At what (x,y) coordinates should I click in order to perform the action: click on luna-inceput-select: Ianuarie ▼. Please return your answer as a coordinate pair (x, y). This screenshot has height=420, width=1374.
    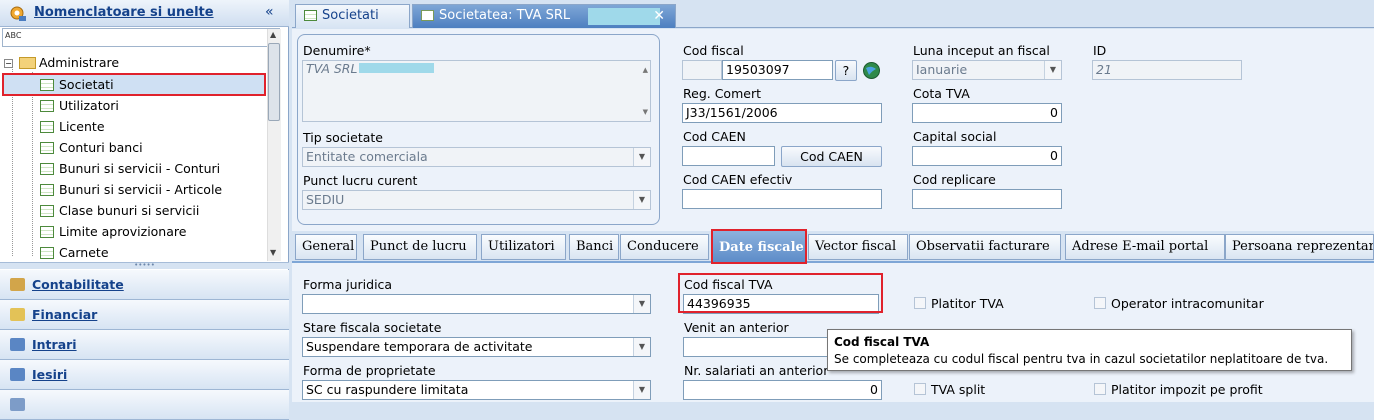
    Looking at the image, I should click on (987, 70).